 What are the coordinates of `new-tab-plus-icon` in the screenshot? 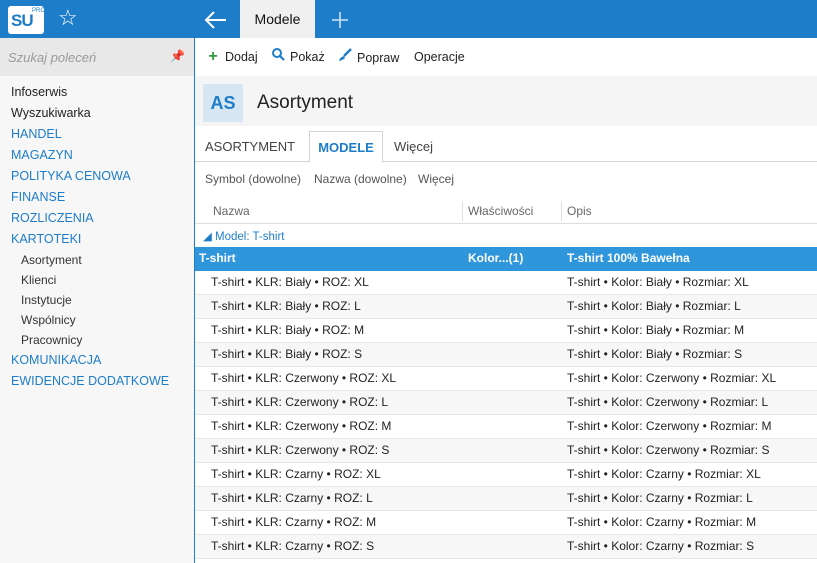 It's located at (340, 19).